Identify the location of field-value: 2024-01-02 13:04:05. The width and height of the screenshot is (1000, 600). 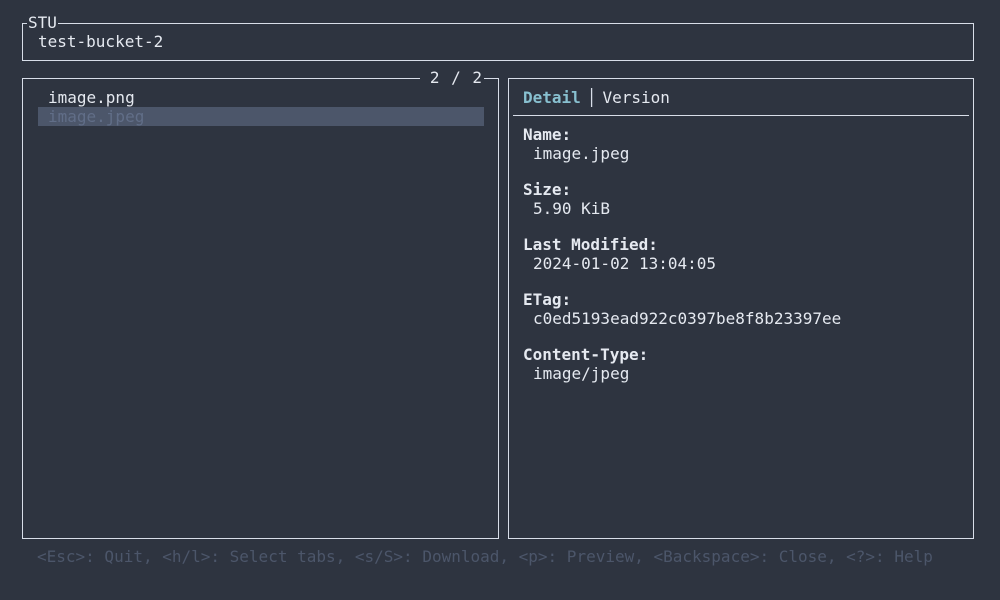
(625, 263).